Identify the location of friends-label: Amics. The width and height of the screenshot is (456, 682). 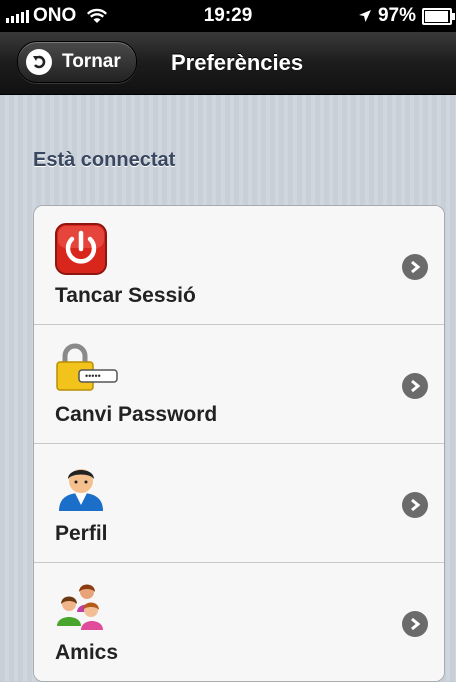
(87, 652).